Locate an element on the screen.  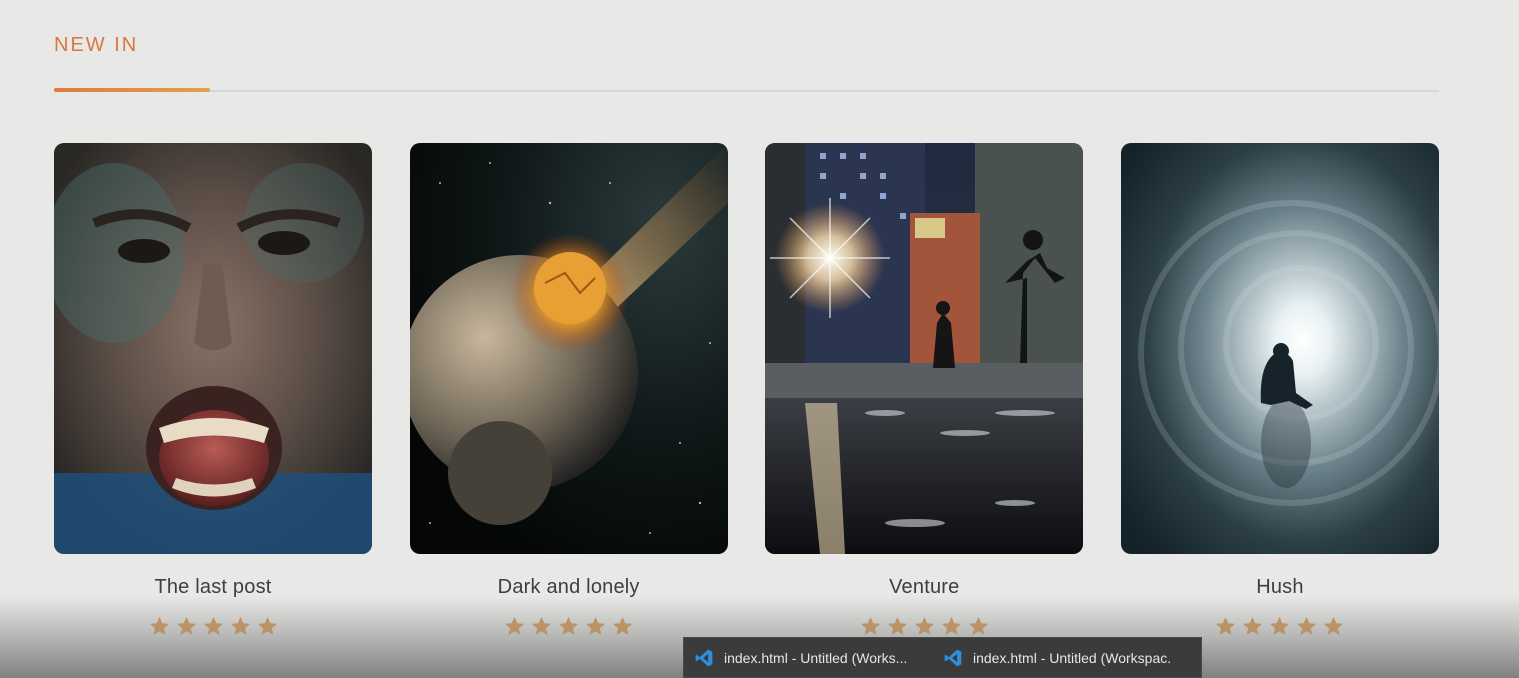
card-image-tunnel-figure is located at coordinates (1279, 348).